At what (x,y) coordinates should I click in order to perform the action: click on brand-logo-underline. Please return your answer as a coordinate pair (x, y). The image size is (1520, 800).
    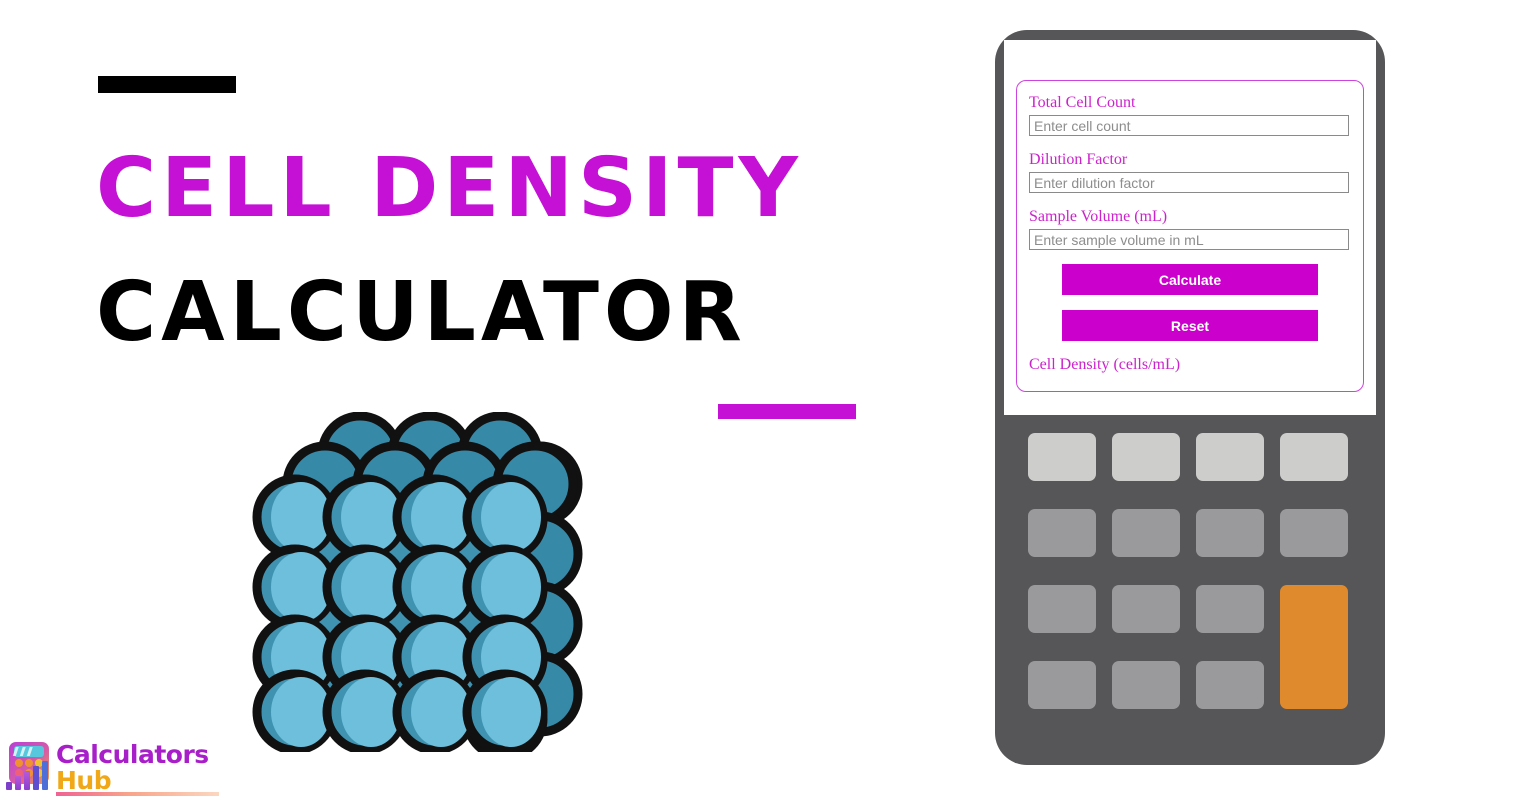
    Looking at the image, I should click on (137, 794).